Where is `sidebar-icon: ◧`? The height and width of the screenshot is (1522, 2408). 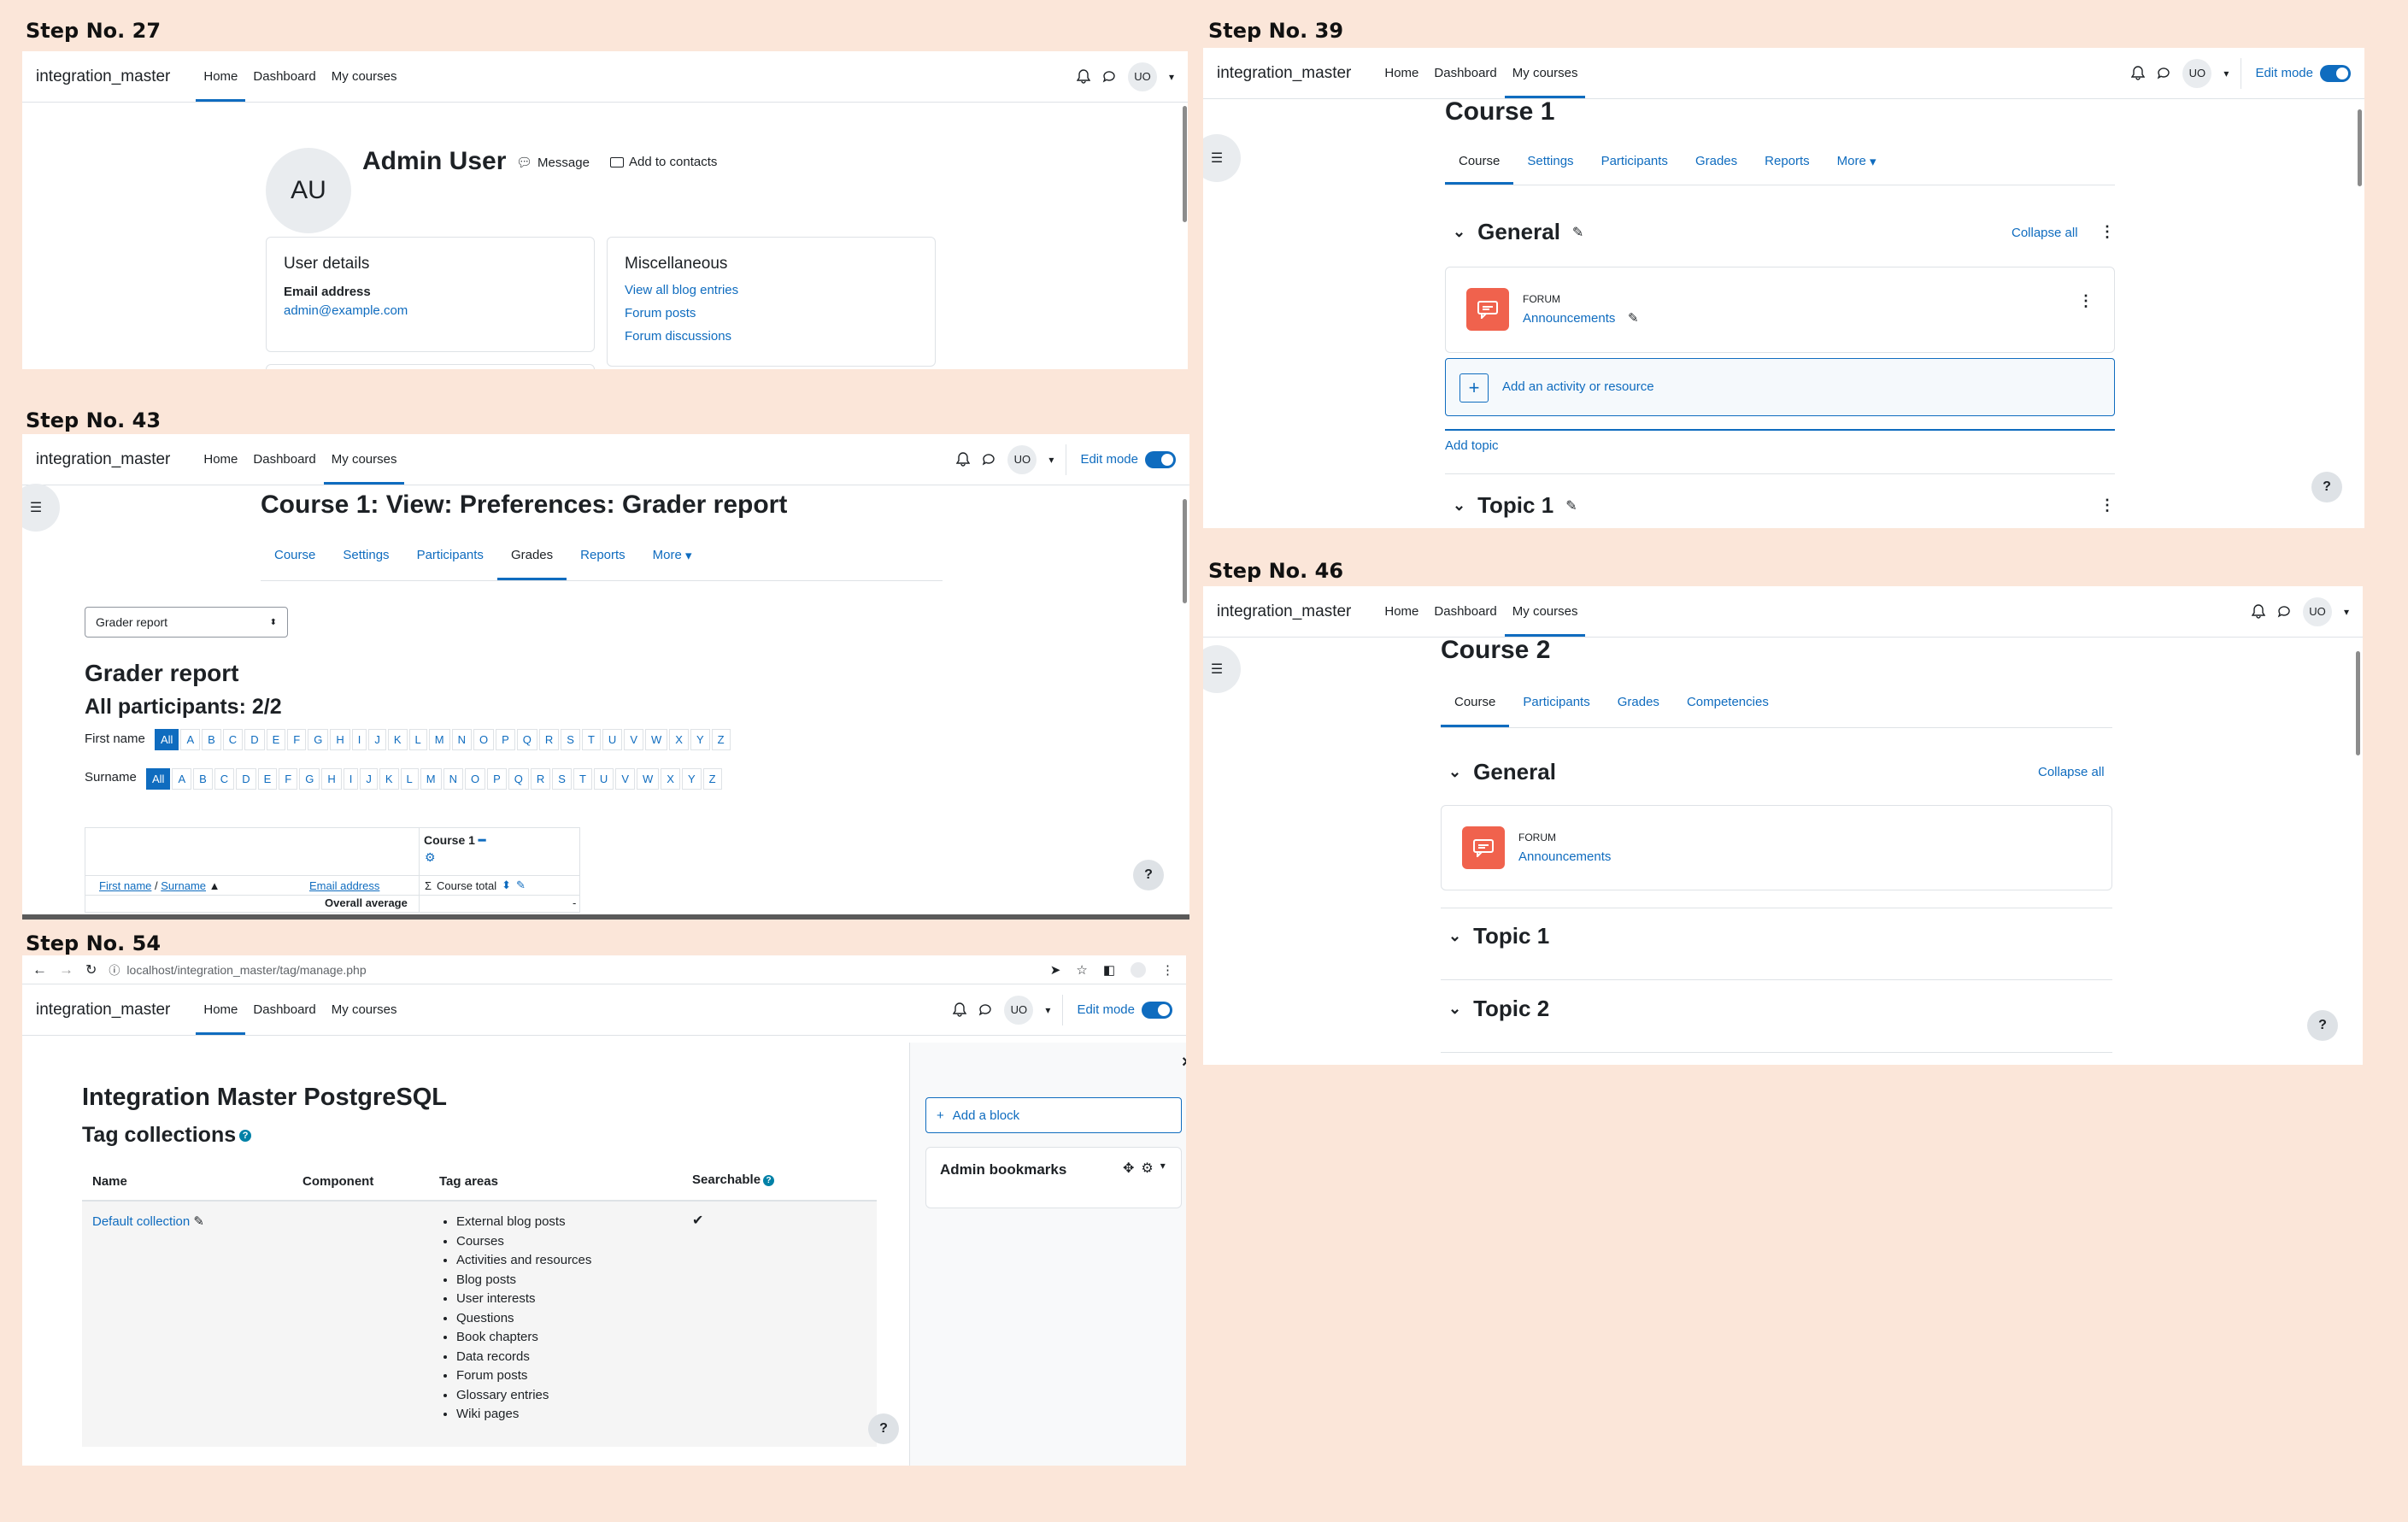 sidebar-icon: ◧ is located at coordinates (1109, 970).